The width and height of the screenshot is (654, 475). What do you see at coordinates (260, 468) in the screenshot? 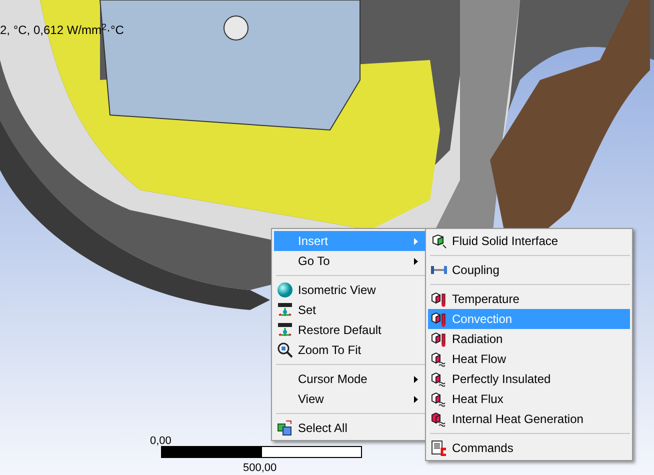
I see `scale-label: 500,00` at bounding box center [260, 468].